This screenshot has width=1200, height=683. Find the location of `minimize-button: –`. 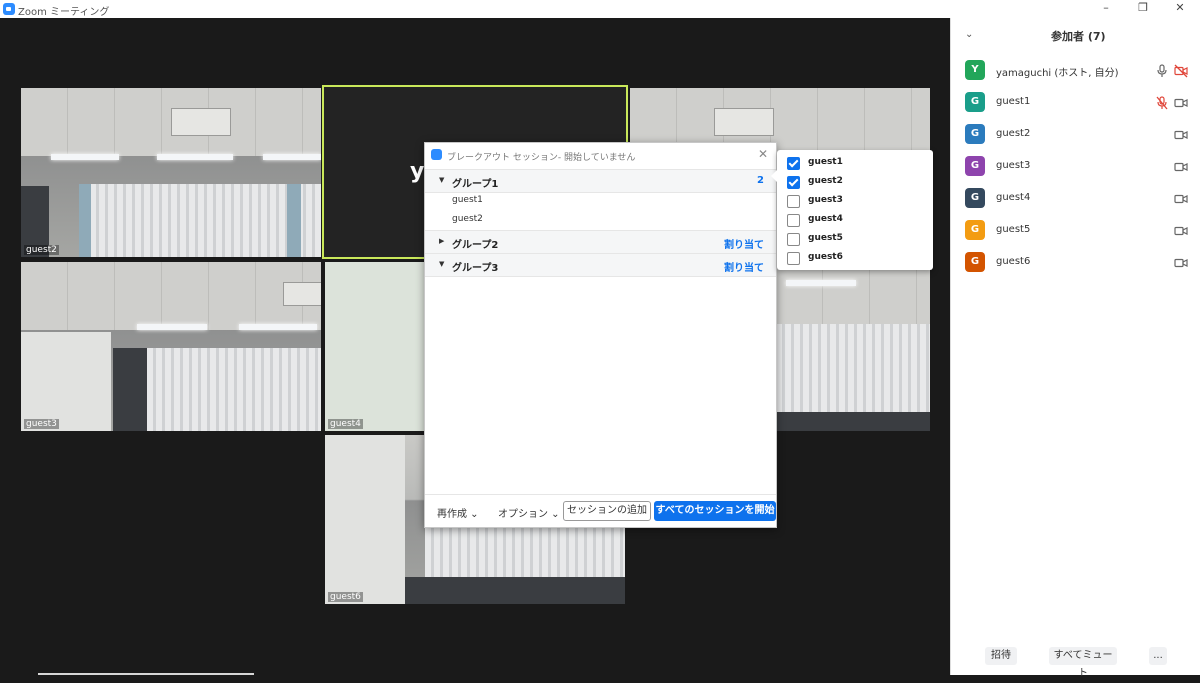

minimize-button: – is located at coordinates (1106, 7).